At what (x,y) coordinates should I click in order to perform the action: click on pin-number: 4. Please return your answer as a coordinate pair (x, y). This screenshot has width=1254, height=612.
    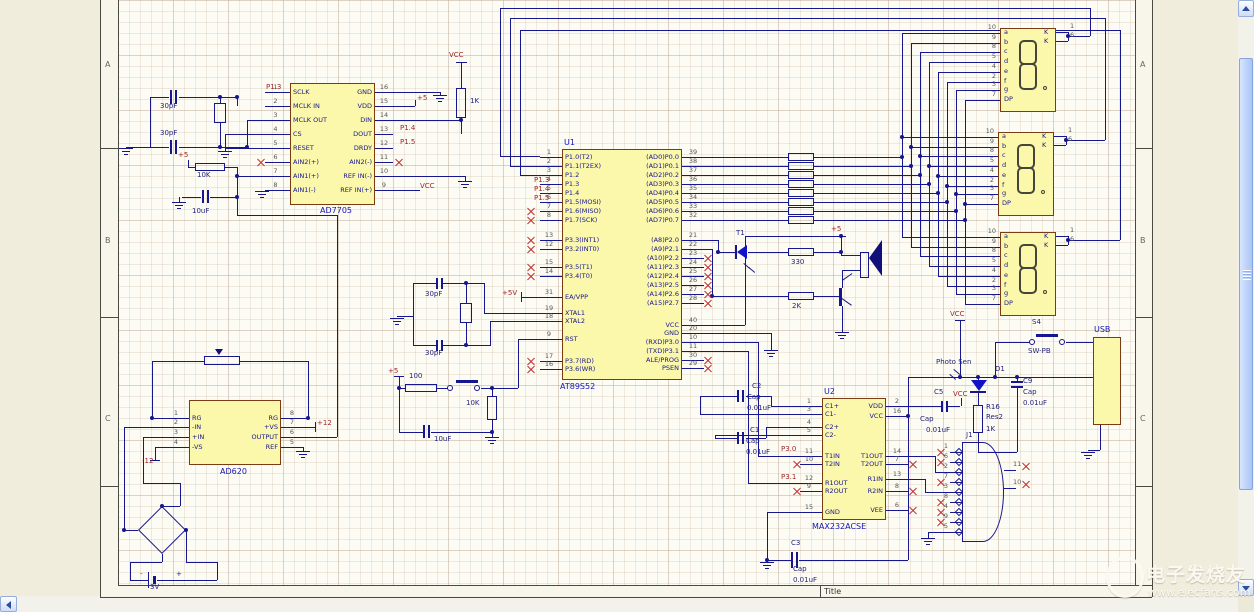
    Looking at the image, I should click on (809, 422).